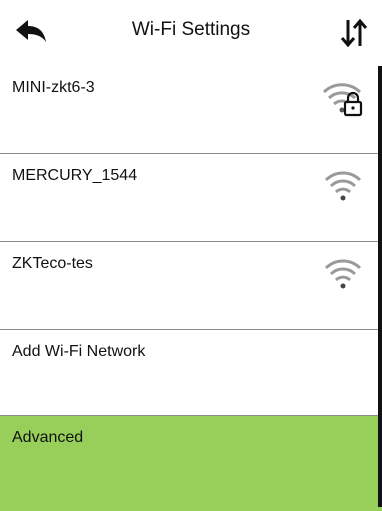 The image size is (382, 511). I want to click on header-bar: Wi-Fi Settings, so click(191, 33).